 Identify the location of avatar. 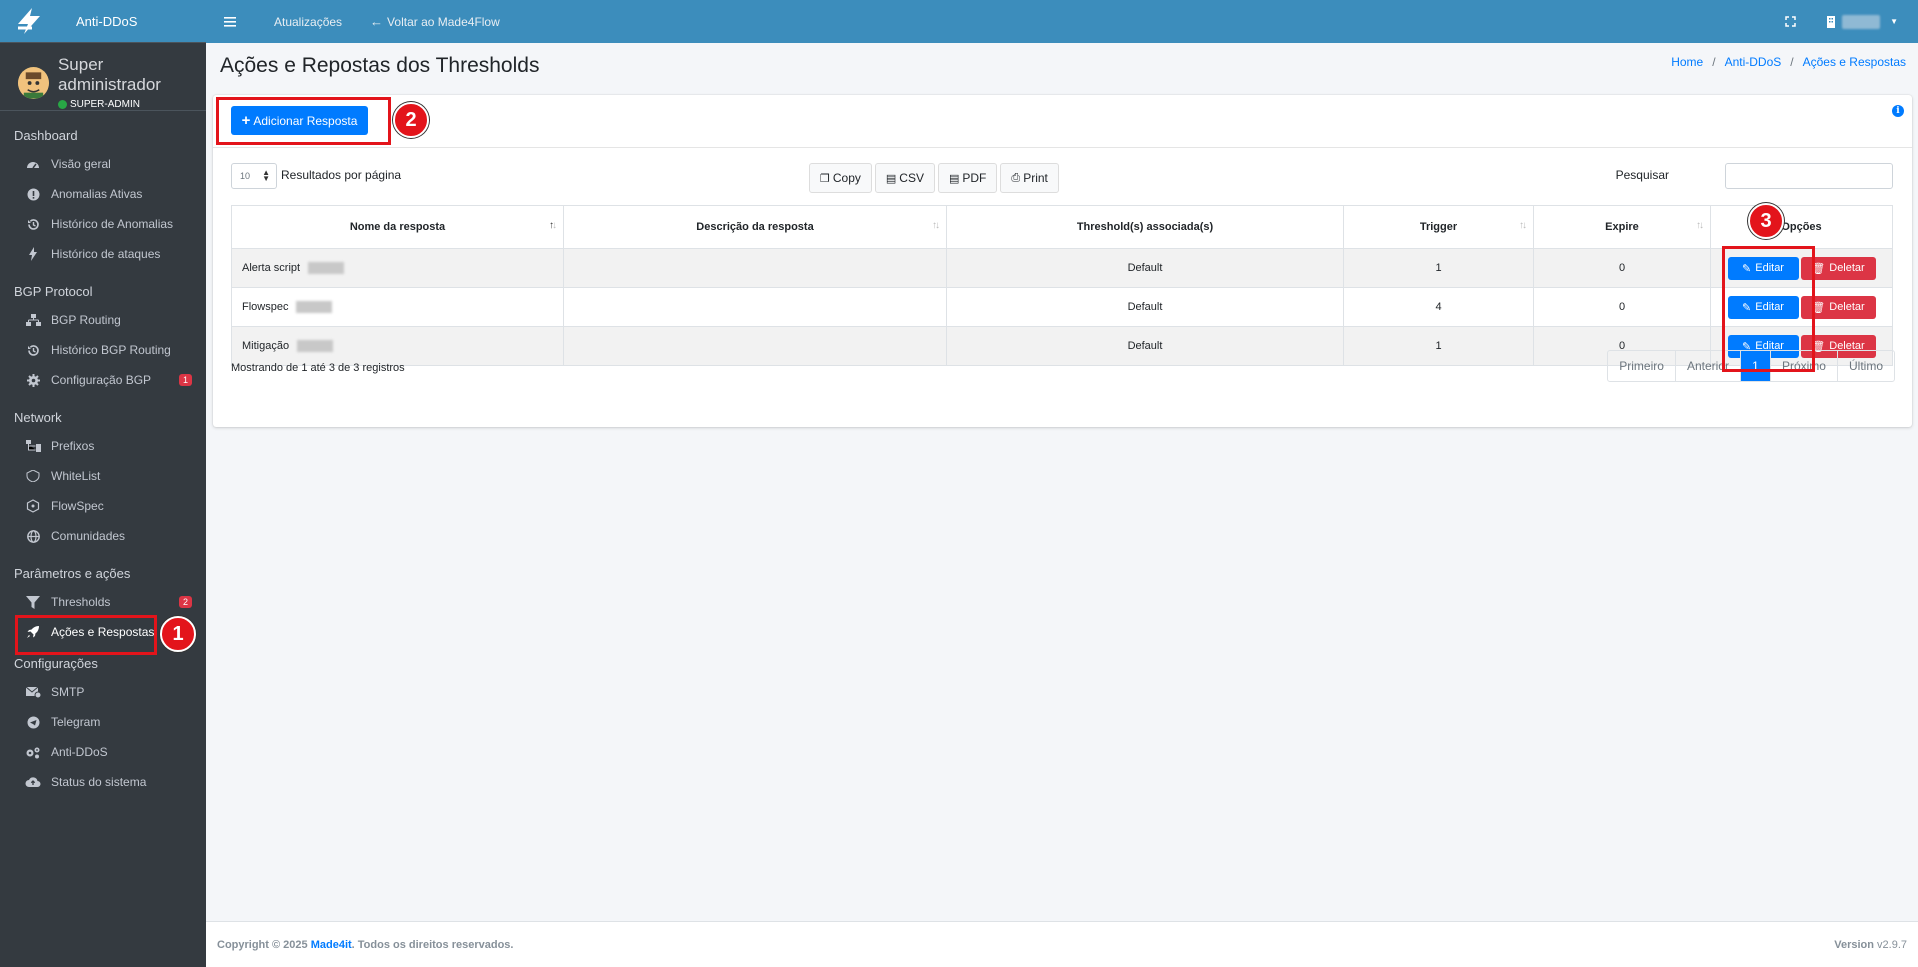
(33, 82).